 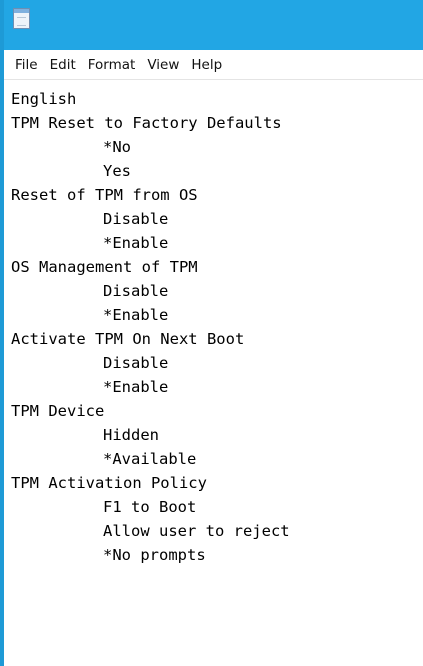 What do you see at coordinates (117, 147) in the screenshot?
I see `option-line: *No` at bounding box center [117, 147].